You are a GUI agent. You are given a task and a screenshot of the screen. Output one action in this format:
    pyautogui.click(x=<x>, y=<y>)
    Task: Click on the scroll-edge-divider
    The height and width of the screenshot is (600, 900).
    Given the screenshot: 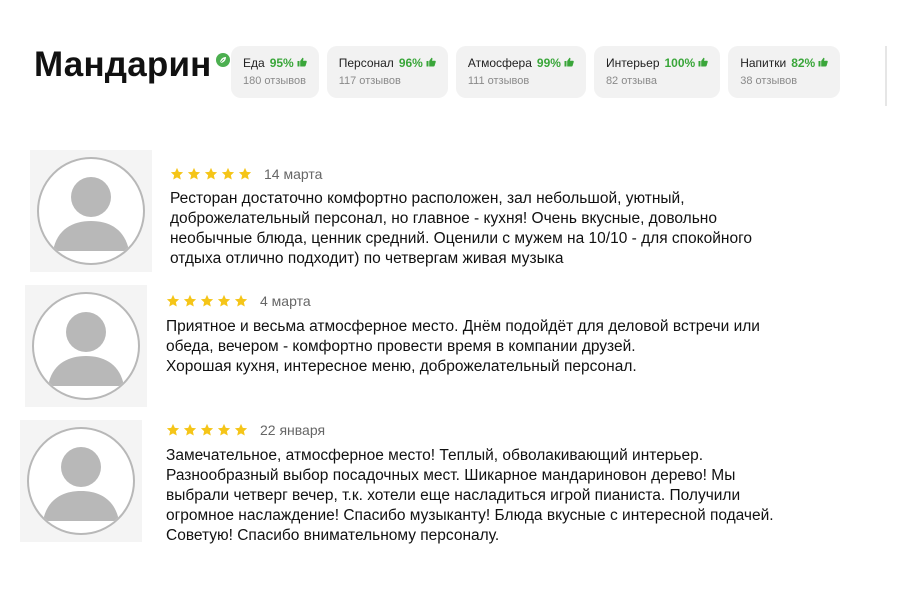 What is the action you would take?
    pyautogui.click(x=886, y=76)
    